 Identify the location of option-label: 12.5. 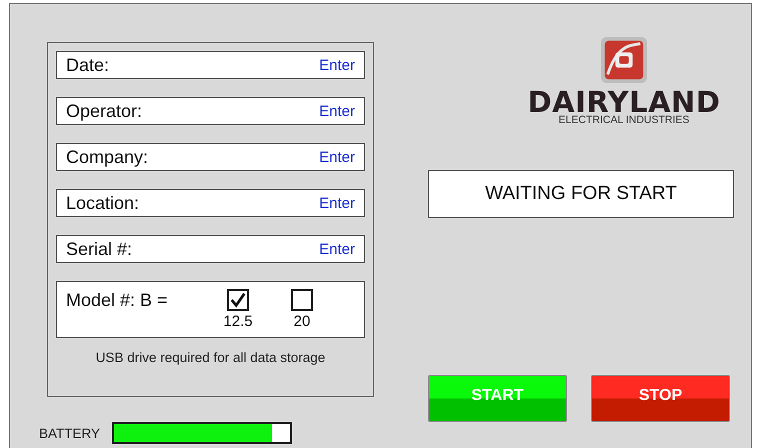
(238, 321).